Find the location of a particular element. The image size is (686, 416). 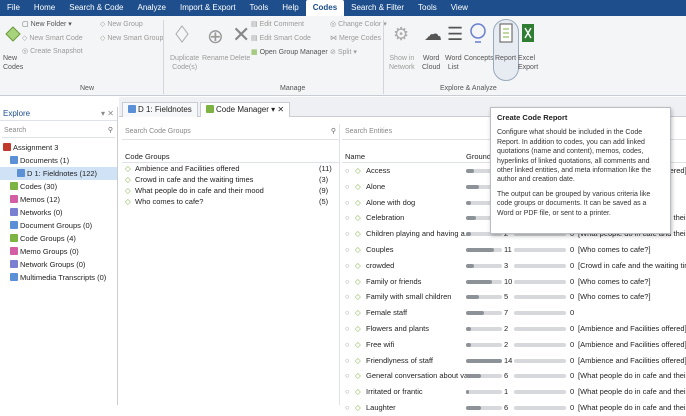

menu-item-search-filter: Search & Filter is located at coordinates (377, 8).